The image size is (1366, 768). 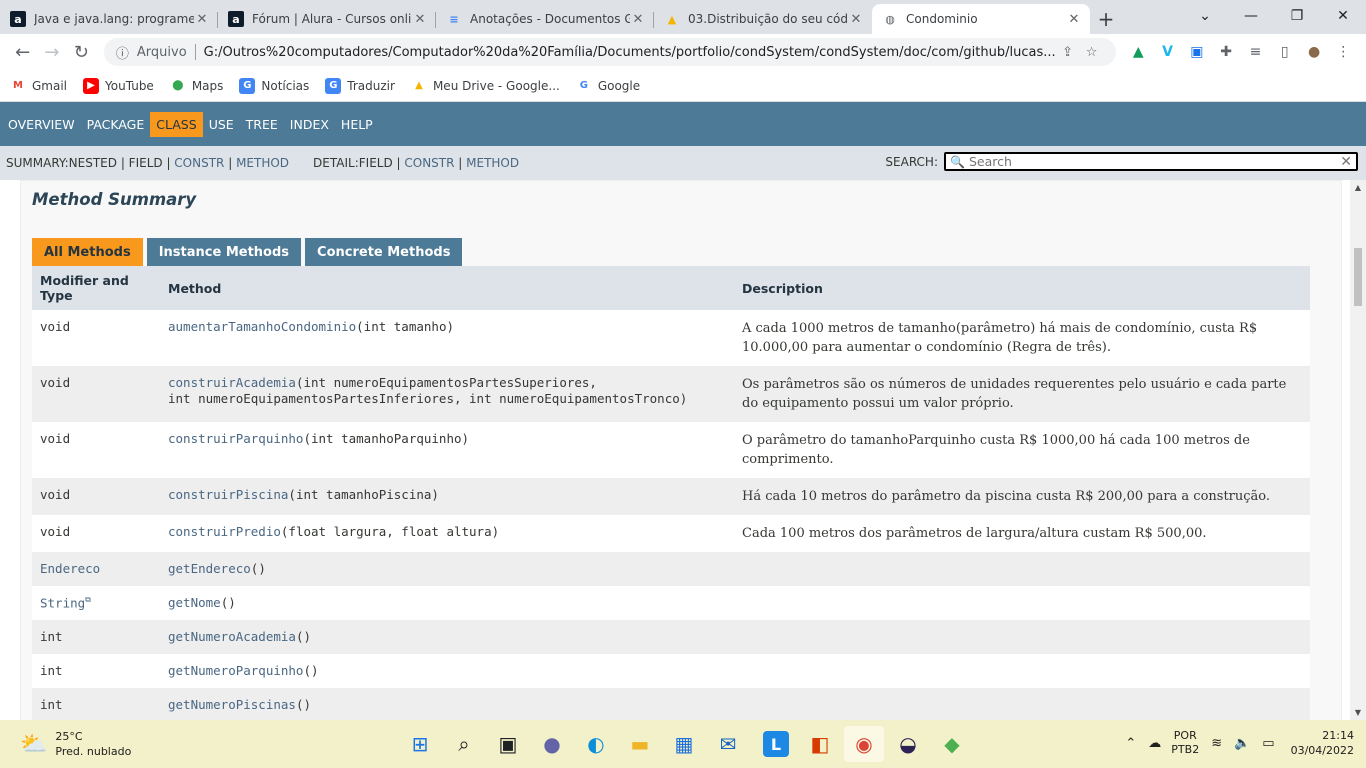 What do you see at coordinates (327, 19) in the screenshot?
I see `browser-tab-2: a Fórum | Alura - Cursos online ✕` at bounding box center [327, 19].